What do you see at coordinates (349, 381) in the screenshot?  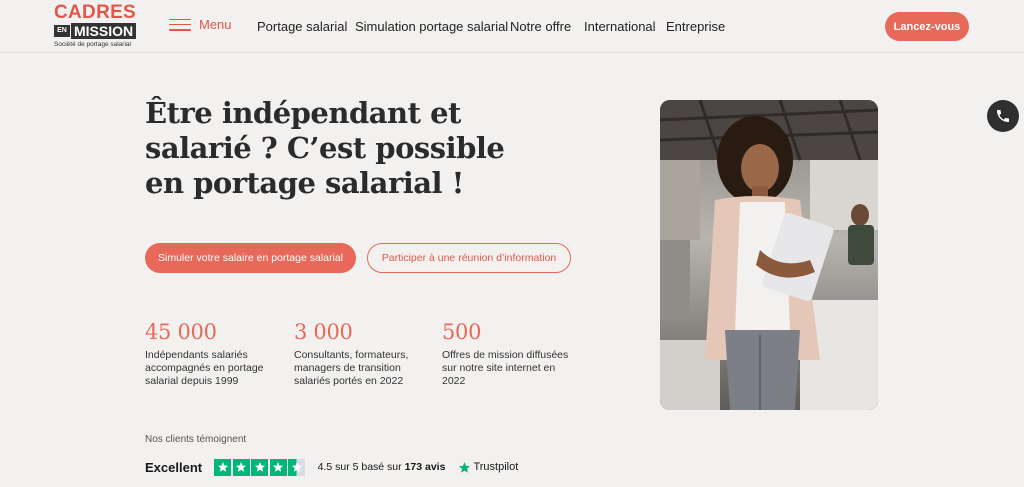 I see `stat-desc-line: salariés portés en 2022` at bounding box center [349, 381].